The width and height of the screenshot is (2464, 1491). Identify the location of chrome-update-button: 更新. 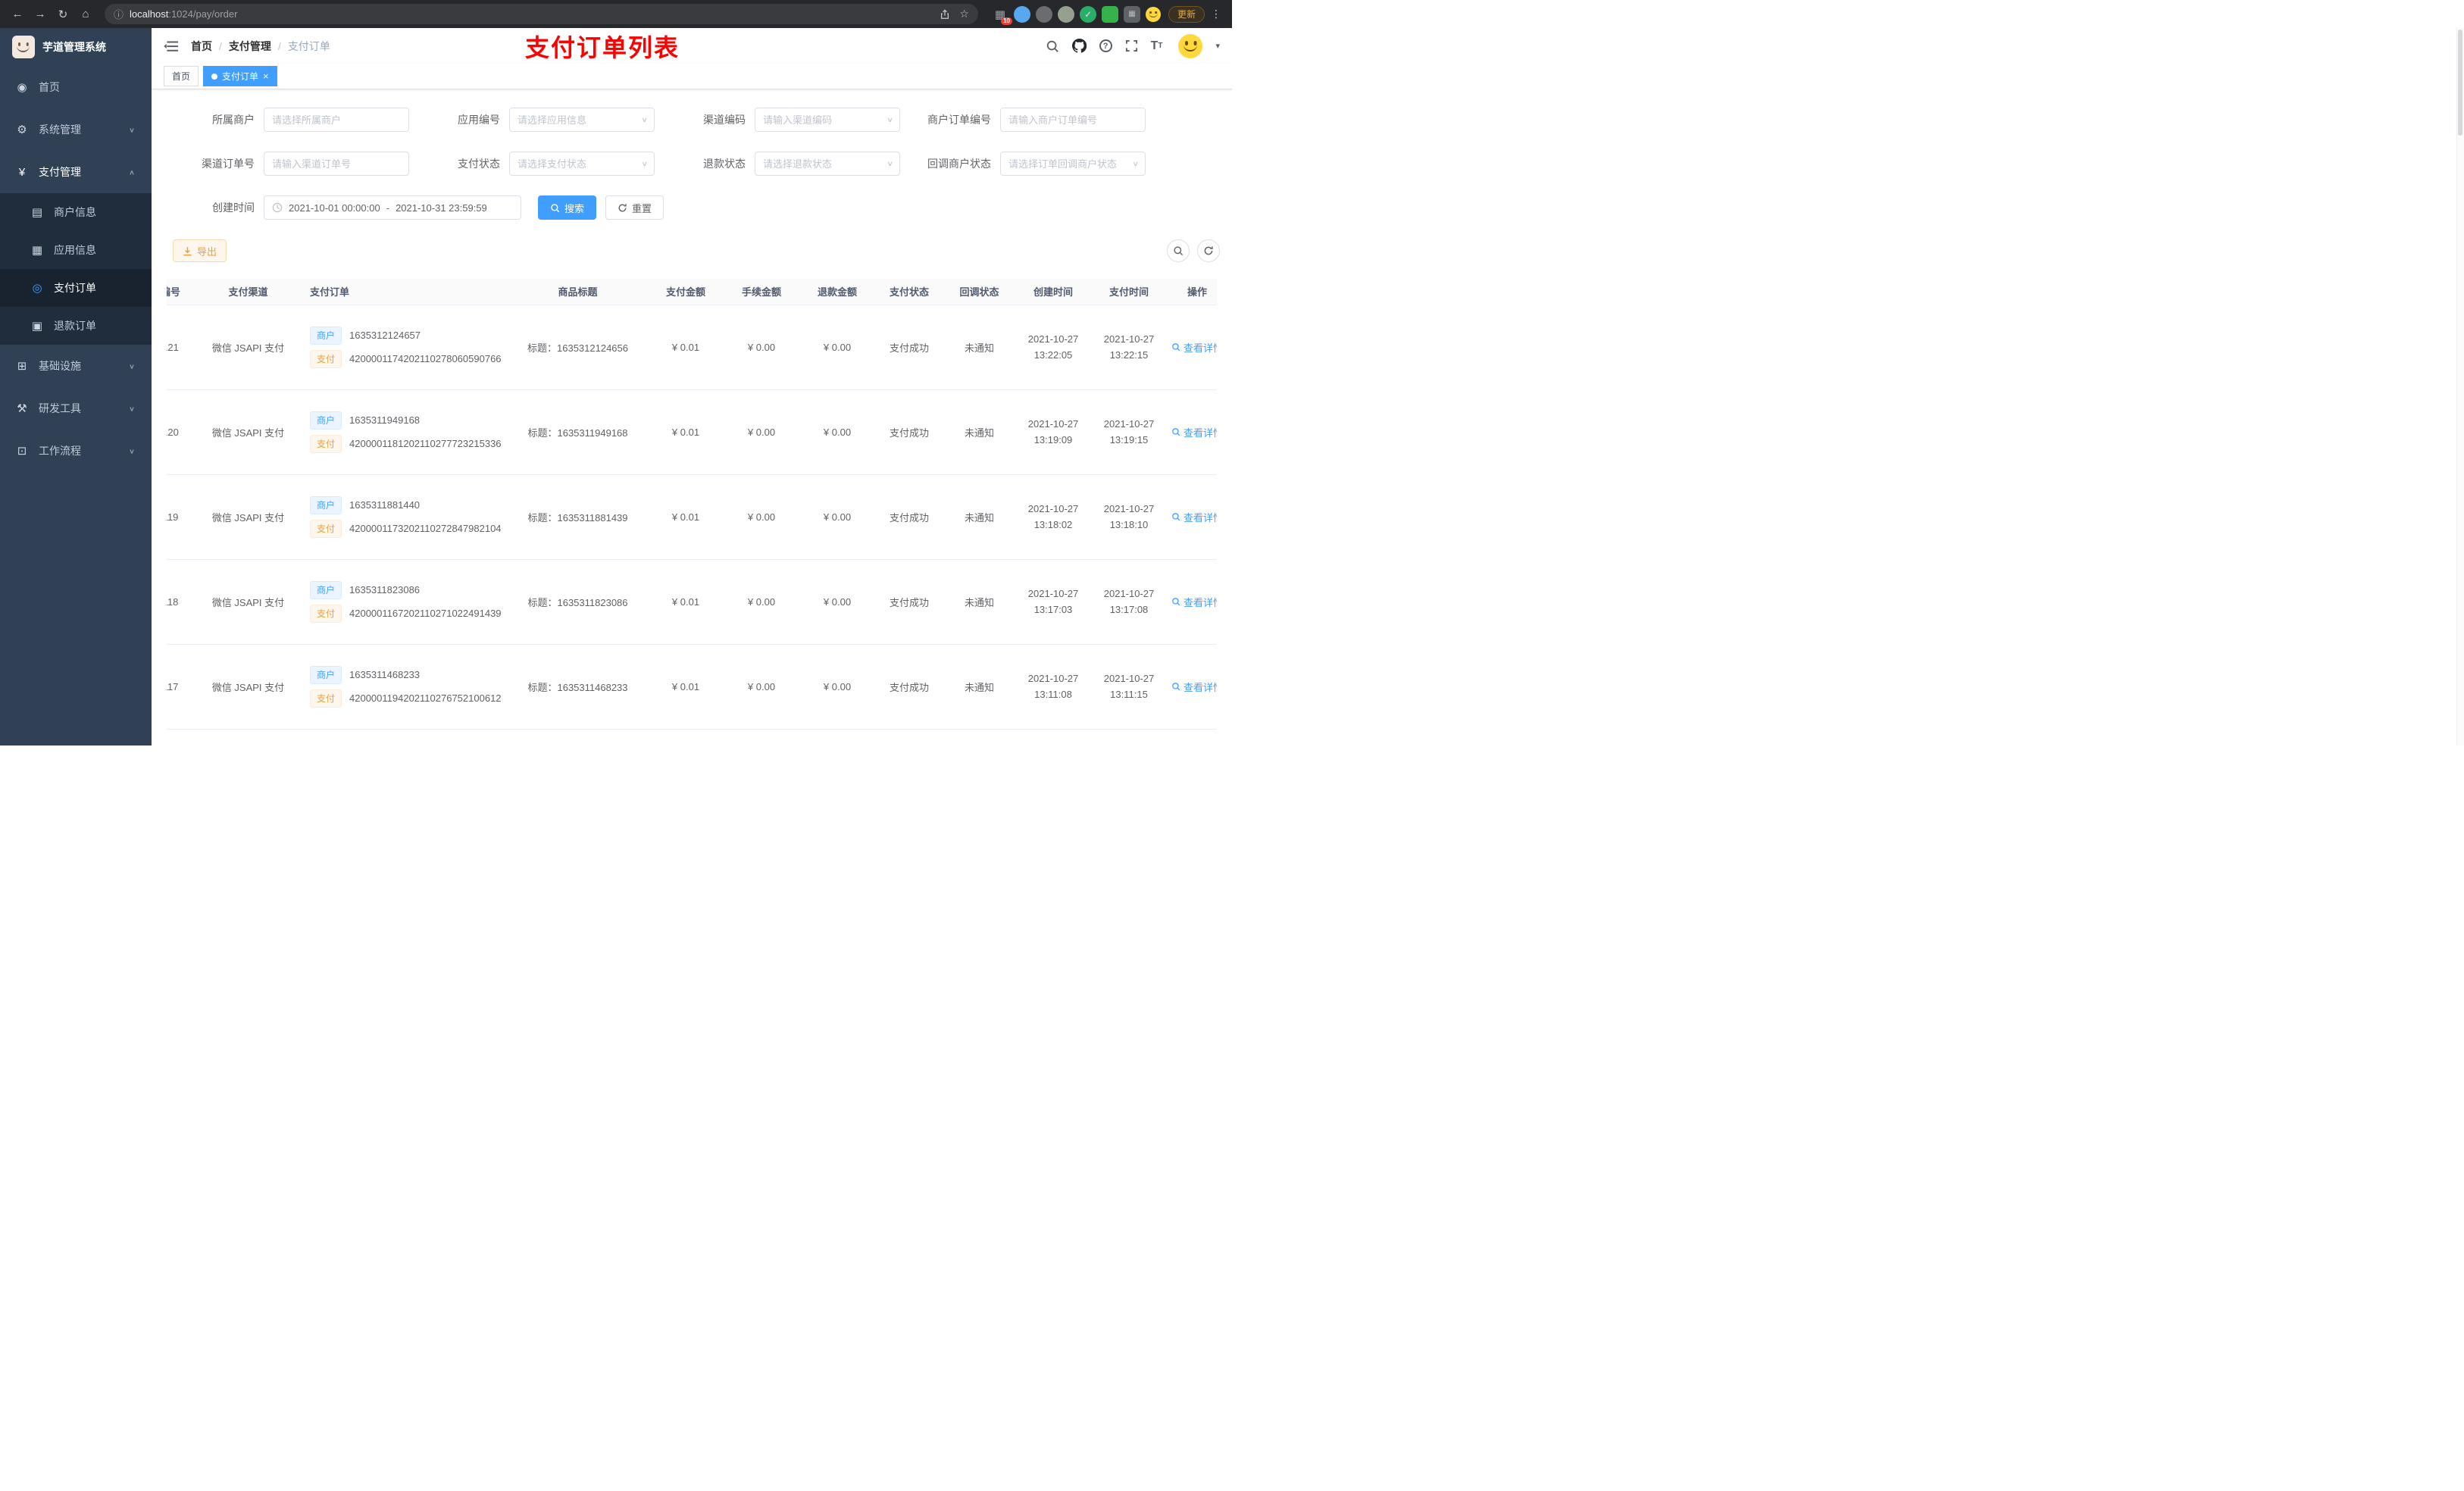
(1186, 14).